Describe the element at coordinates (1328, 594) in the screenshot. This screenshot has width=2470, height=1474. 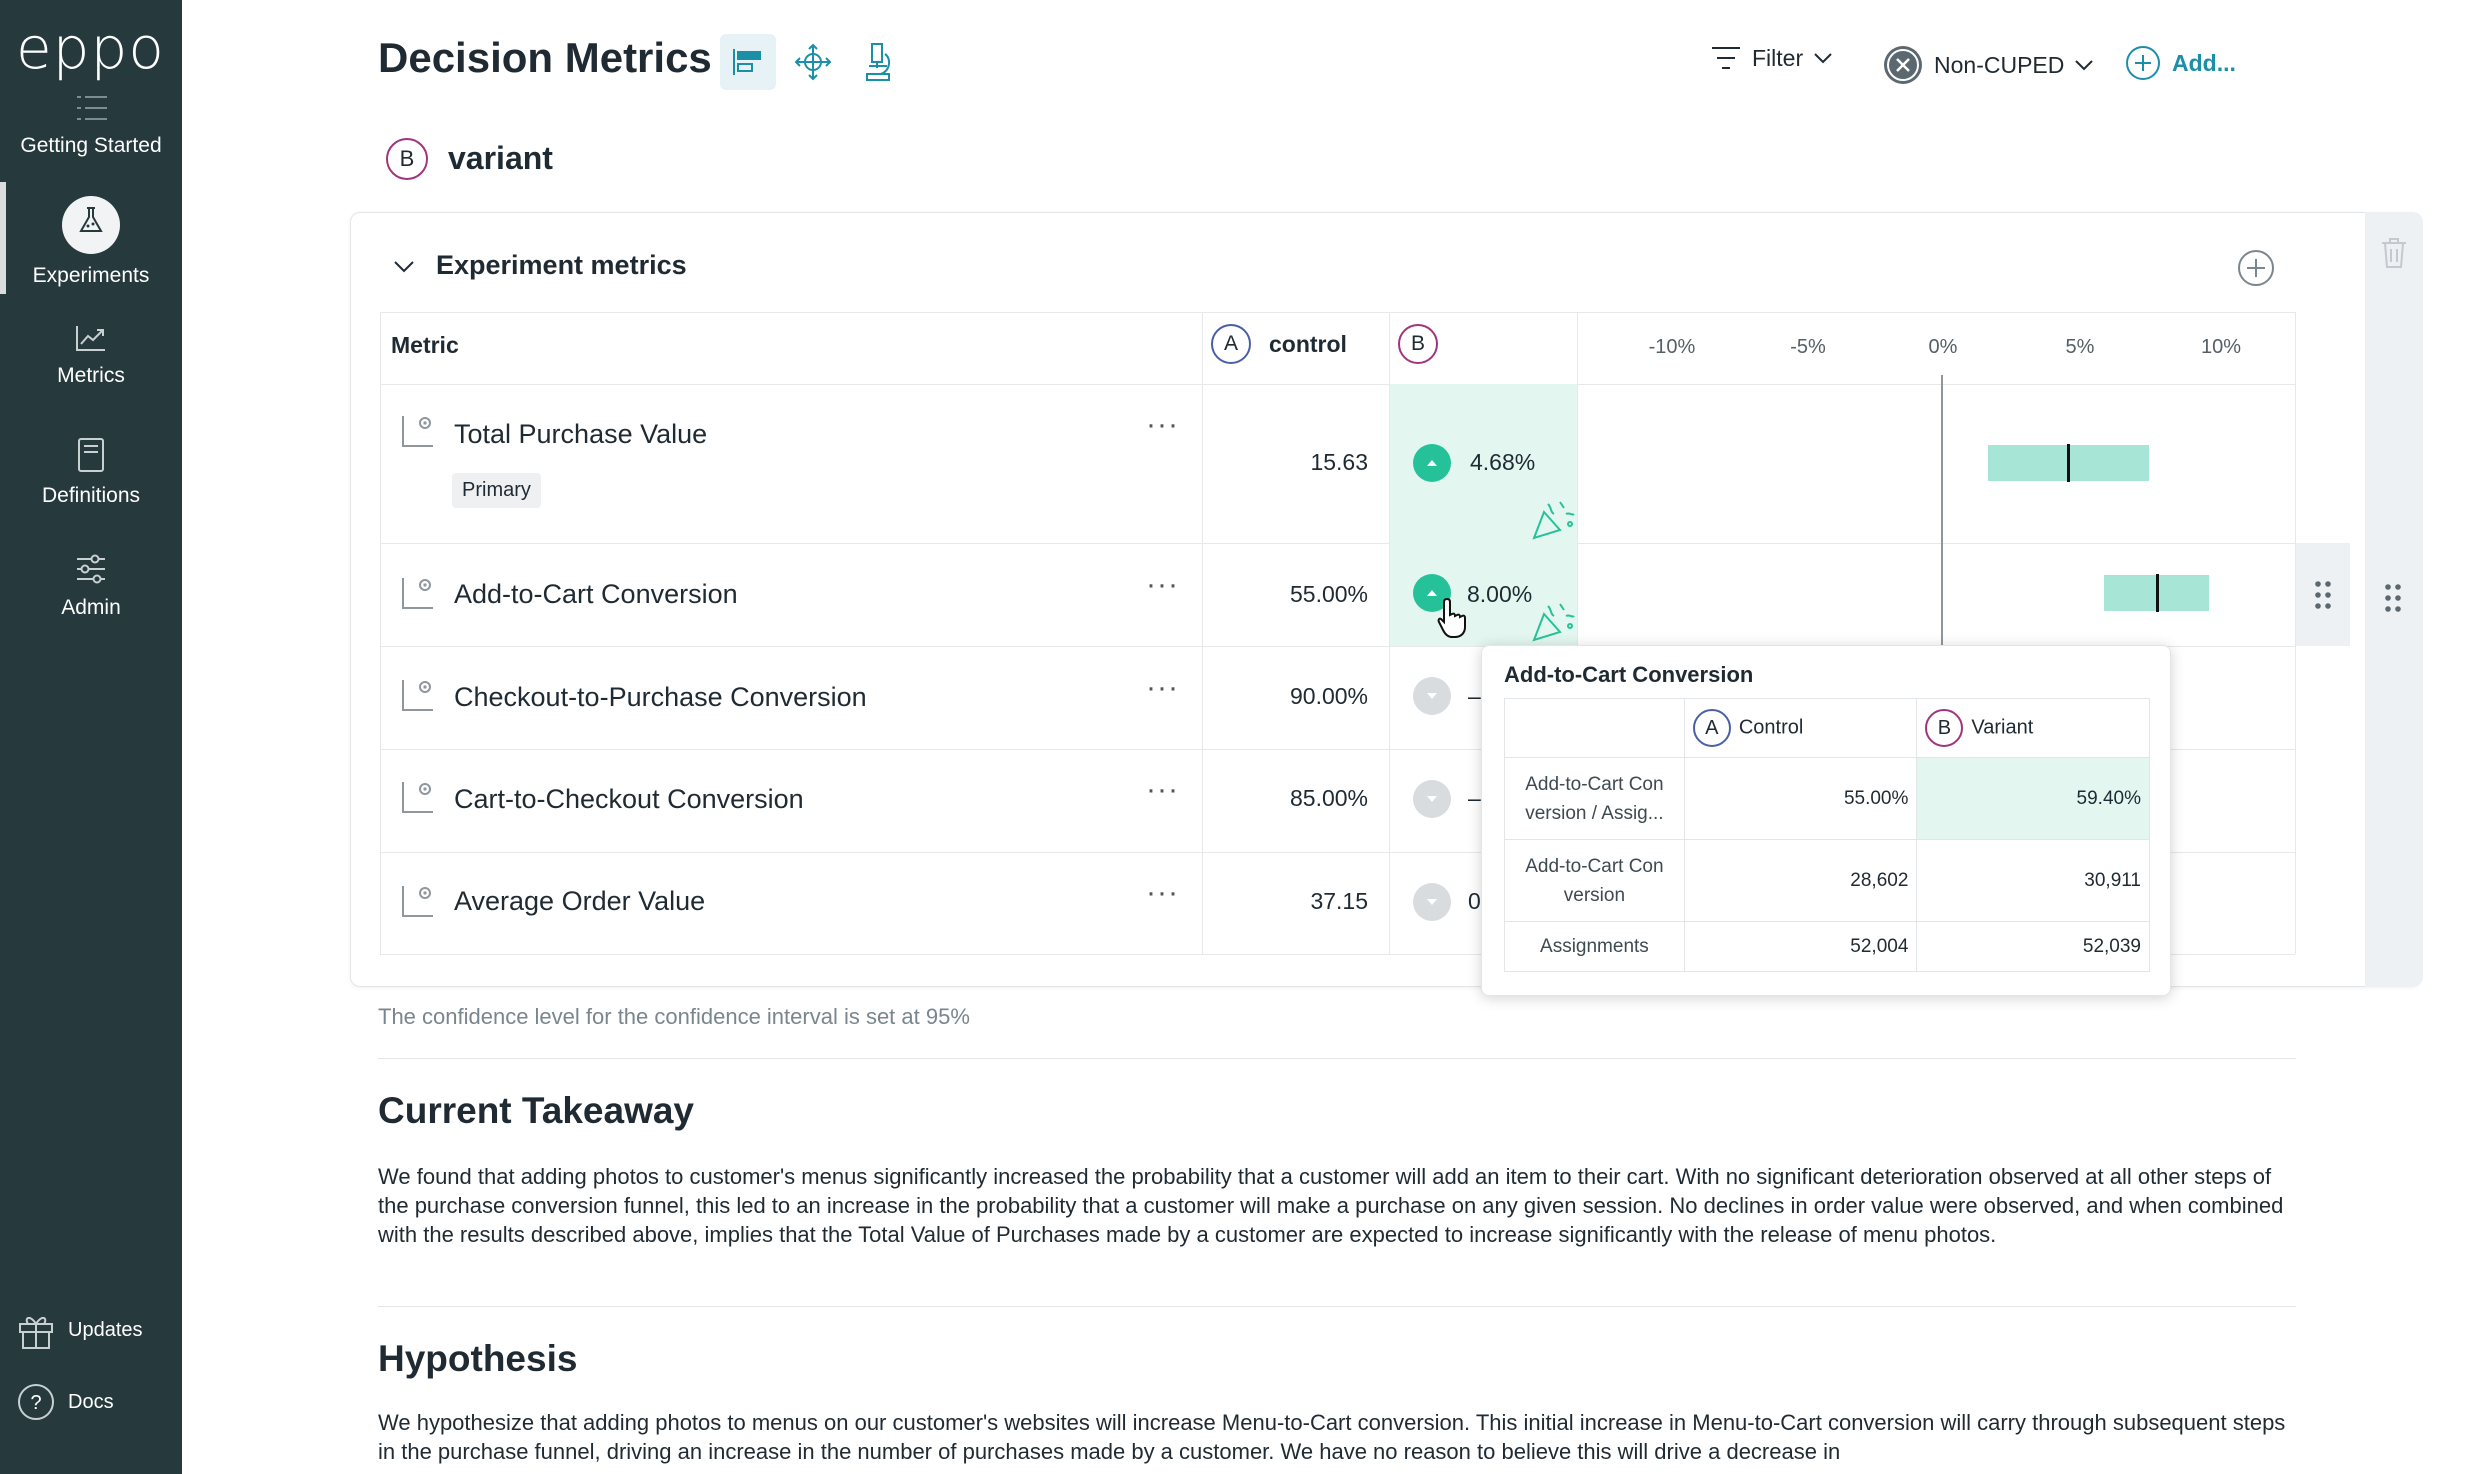
I see `control-value: 55.00%` at that location.